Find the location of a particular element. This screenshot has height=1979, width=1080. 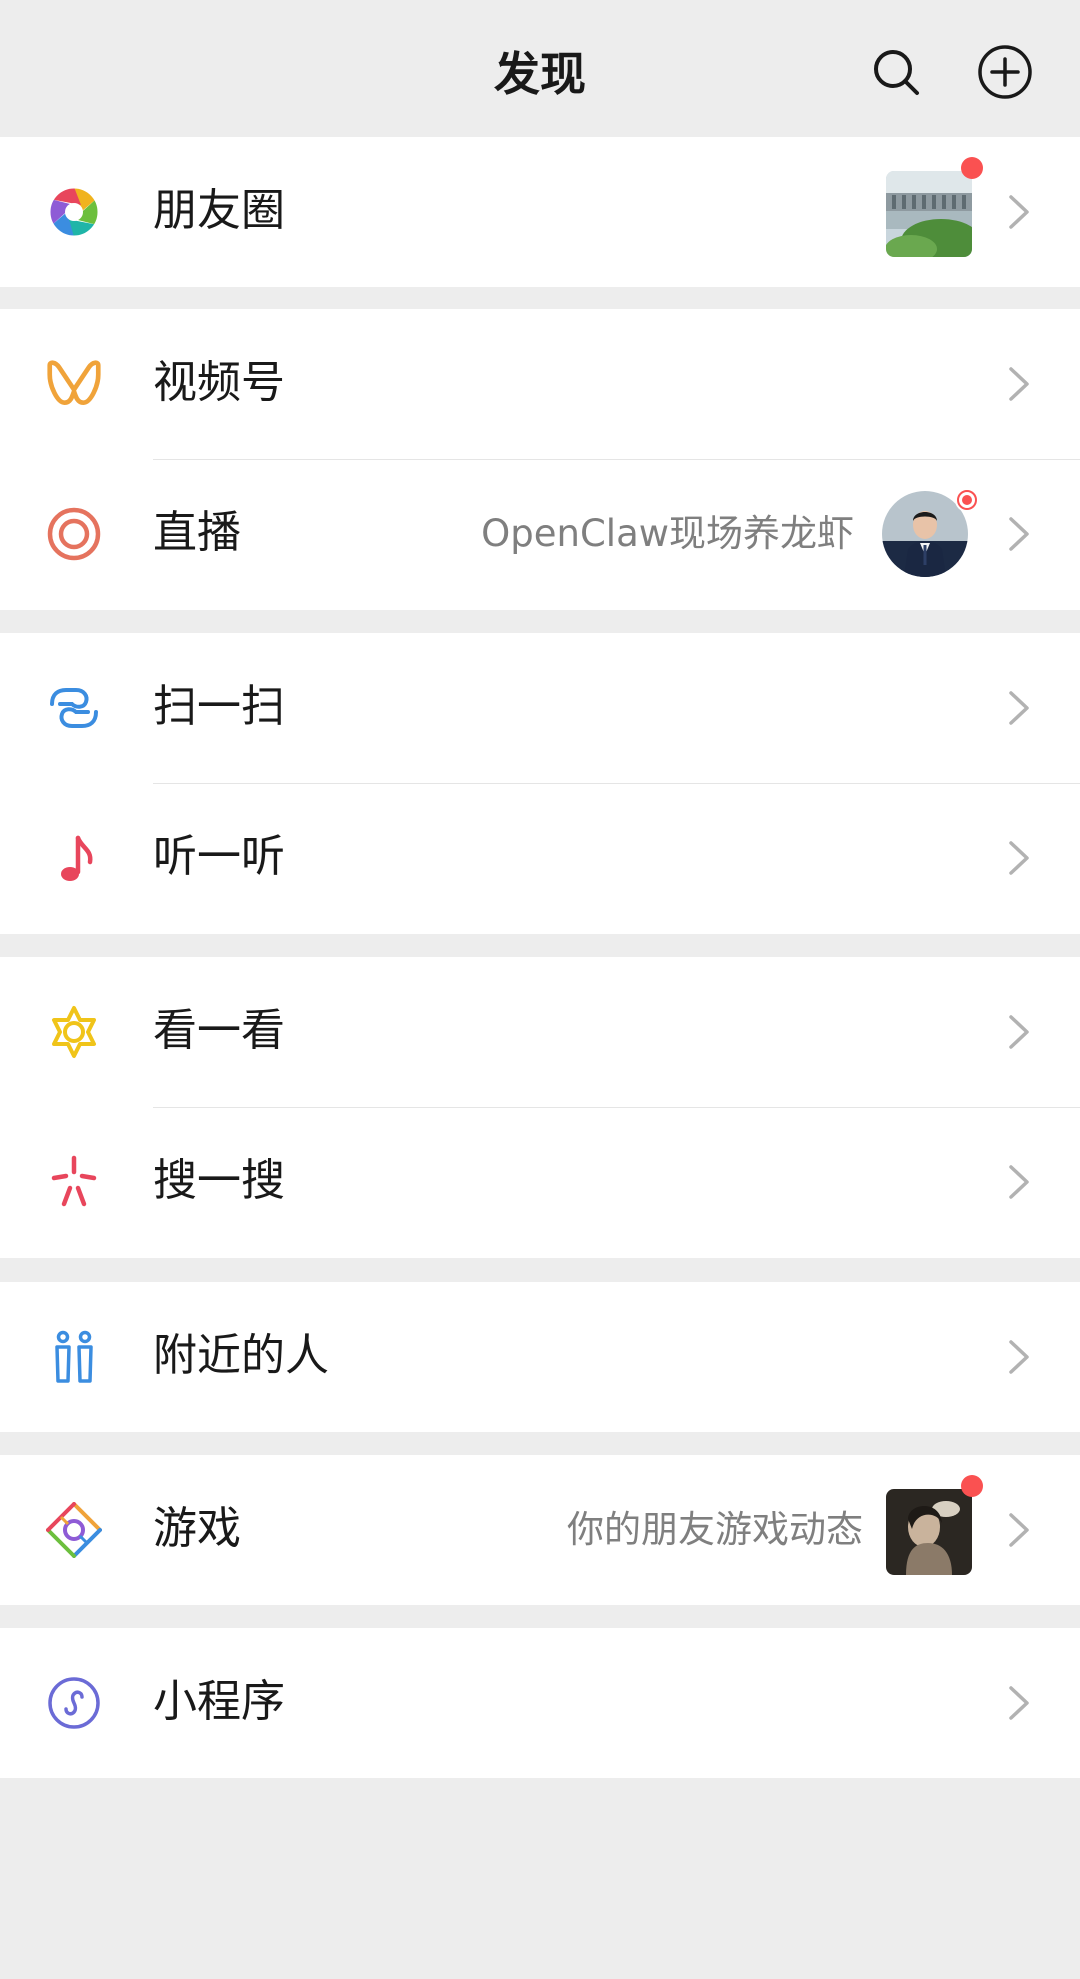

group-nearby: 附近的人 is located at coordinates (540, 1357).